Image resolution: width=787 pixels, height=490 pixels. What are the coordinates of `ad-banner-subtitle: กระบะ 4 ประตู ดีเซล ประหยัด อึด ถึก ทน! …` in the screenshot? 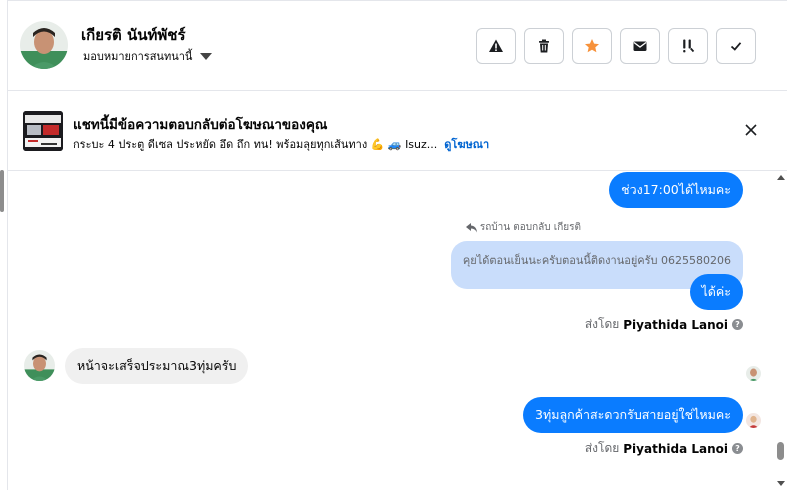 It's located at (281, 144).